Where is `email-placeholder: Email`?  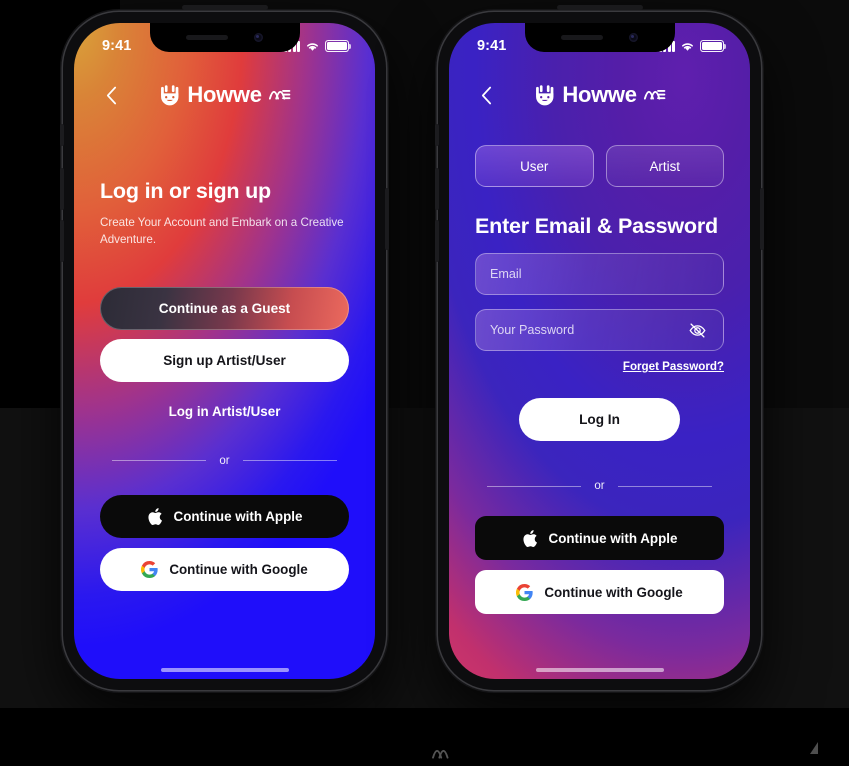 email-placeholder: Email is located at coordinates (506, 274).